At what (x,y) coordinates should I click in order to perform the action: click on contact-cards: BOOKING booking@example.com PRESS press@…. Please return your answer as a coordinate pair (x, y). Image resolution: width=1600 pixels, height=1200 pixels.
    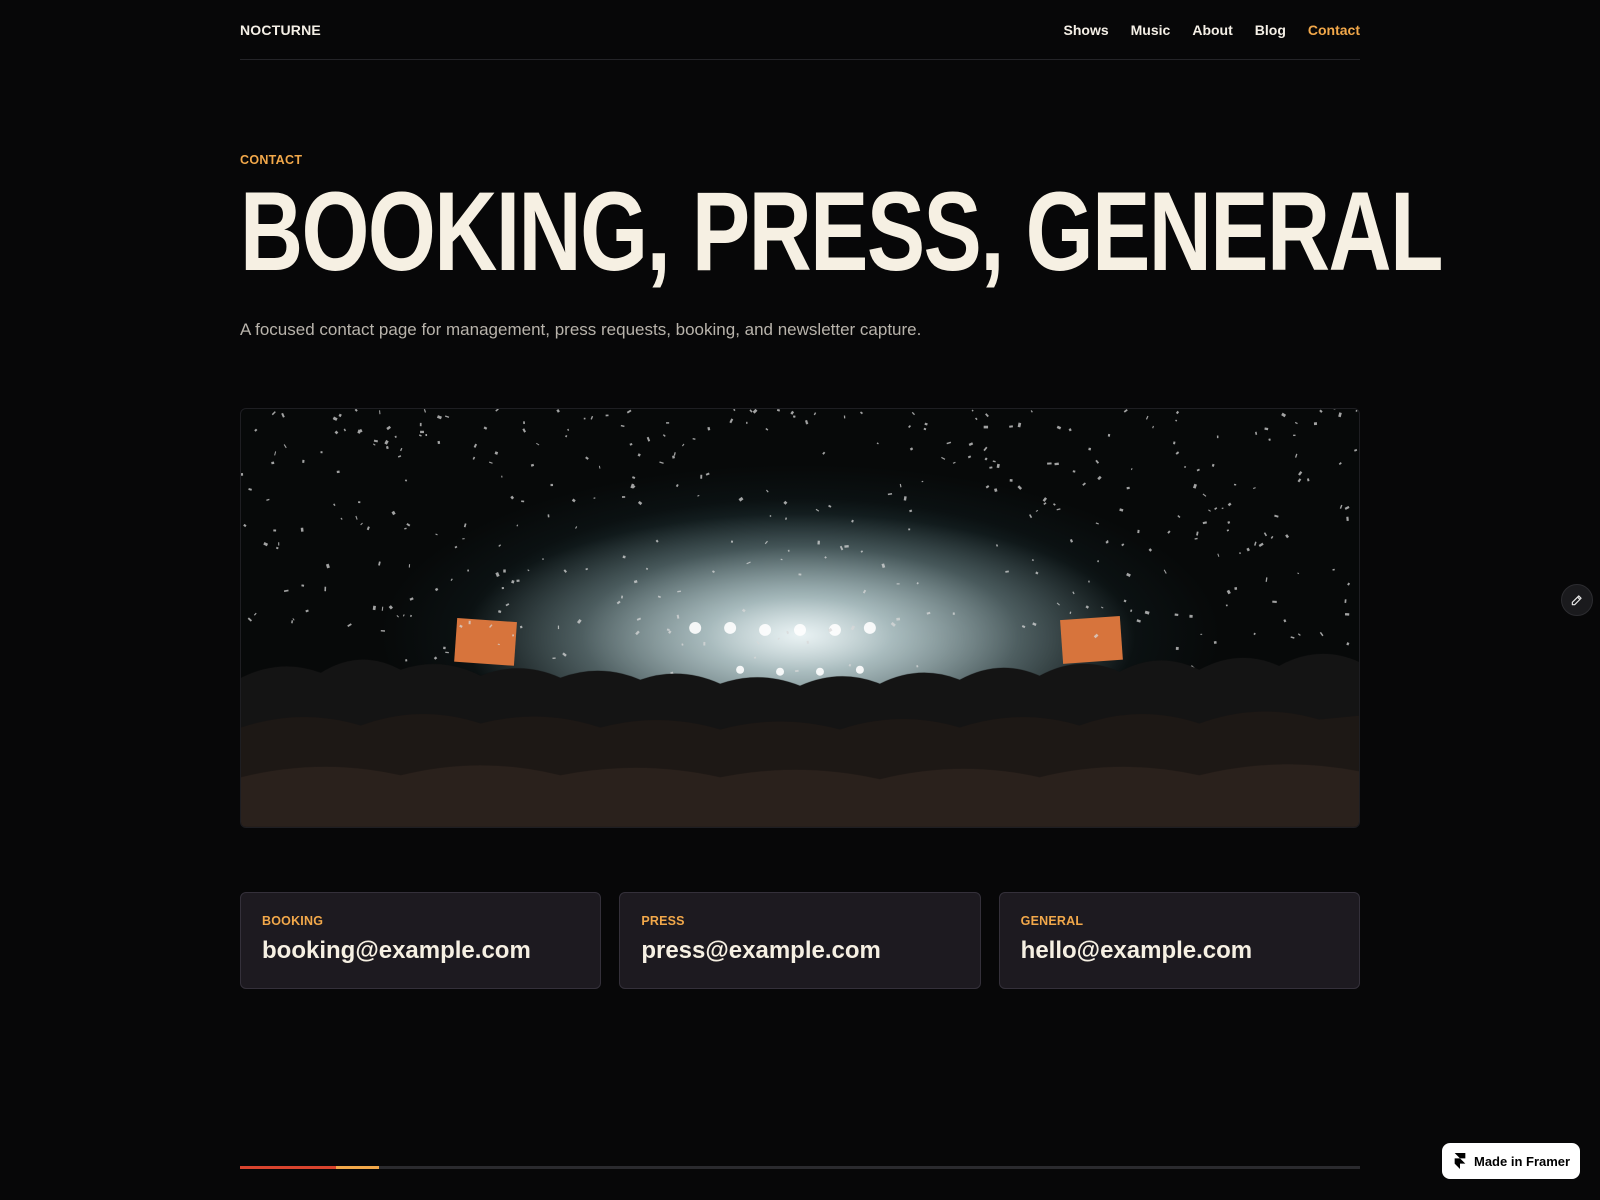
    Looking at the image, I should click on (800, 940).